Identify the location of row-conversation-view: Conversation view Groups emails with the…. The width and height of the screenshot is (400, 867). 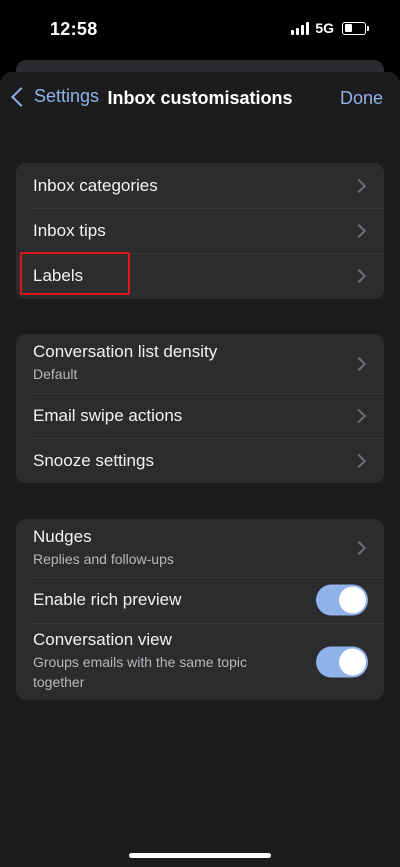
(200, 661).